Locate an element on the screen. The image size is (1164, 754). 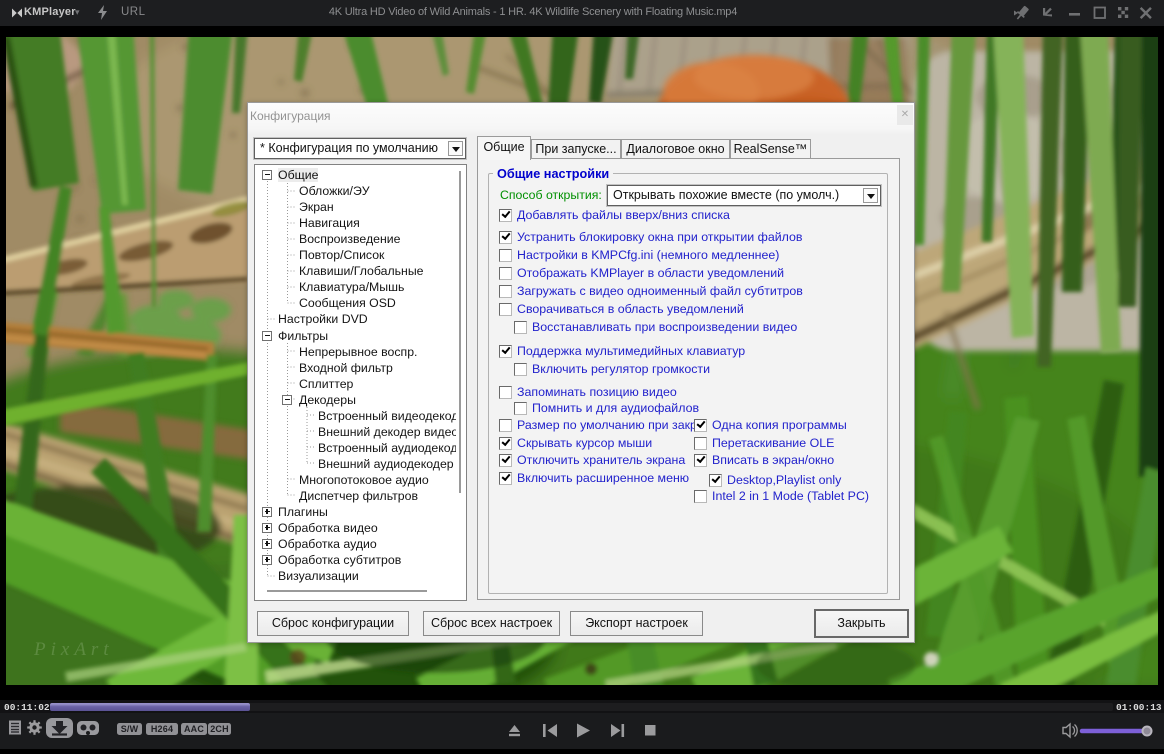
svg-text: PixArt is located at coordinates (73, 649).